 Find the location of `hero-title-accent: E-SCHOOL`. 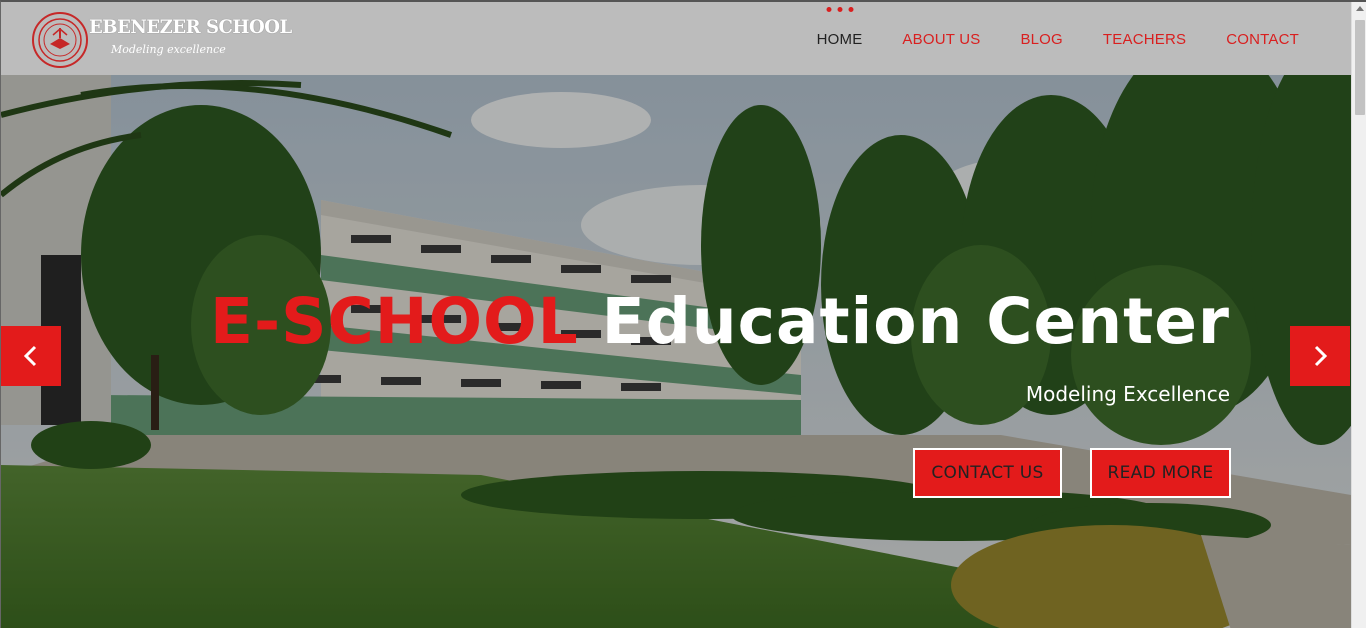

hero-title-accent: E-SCHOOL is located at coordinates (394, 321).